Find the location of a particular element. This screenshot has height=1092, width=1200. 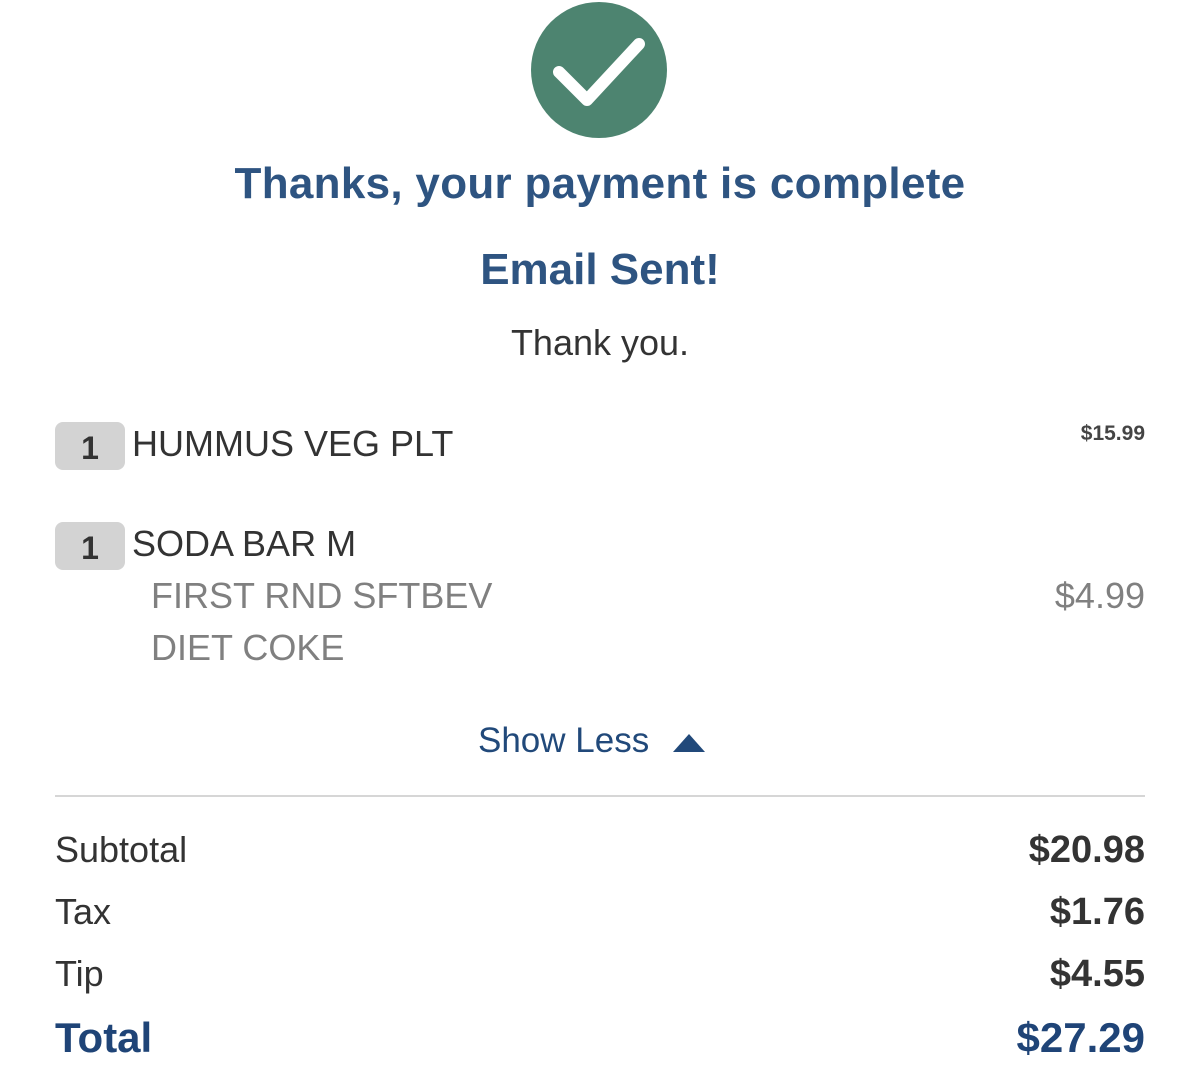

item-modifier: DIET COKE is located at coordinates (248, 647).